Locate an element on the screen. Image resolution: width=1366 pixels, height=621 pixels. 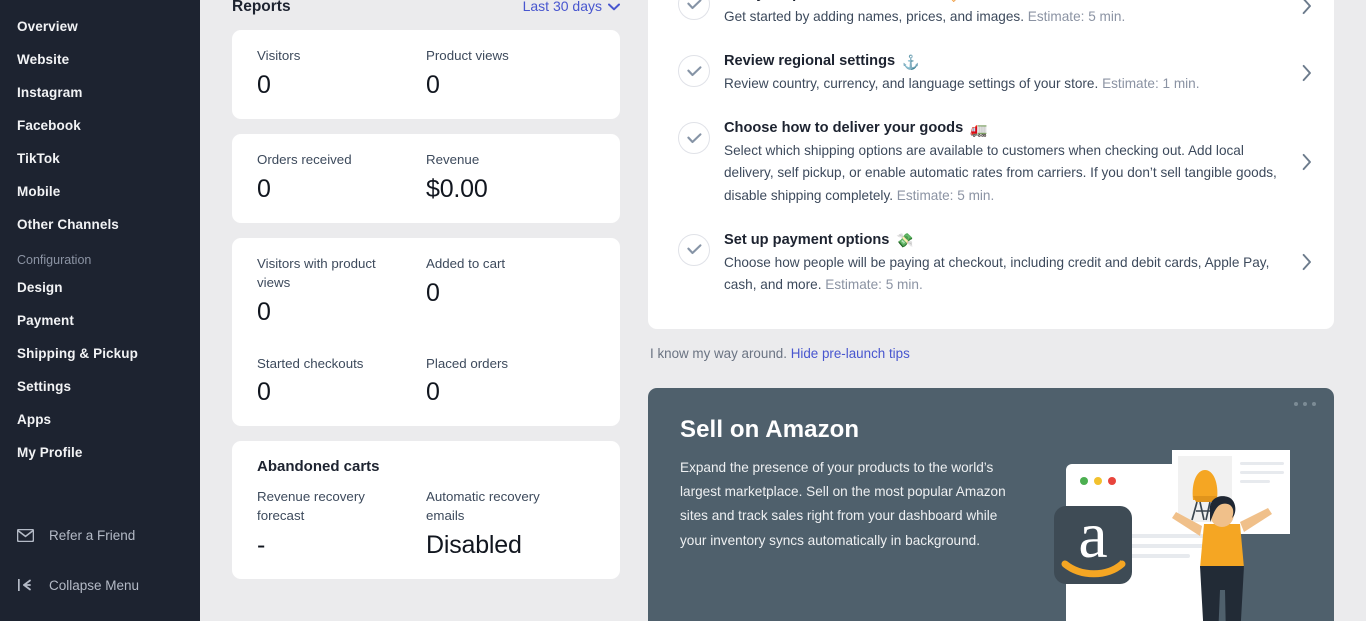
sidebar-item-label: Payment is located at coordinates (45, 320).